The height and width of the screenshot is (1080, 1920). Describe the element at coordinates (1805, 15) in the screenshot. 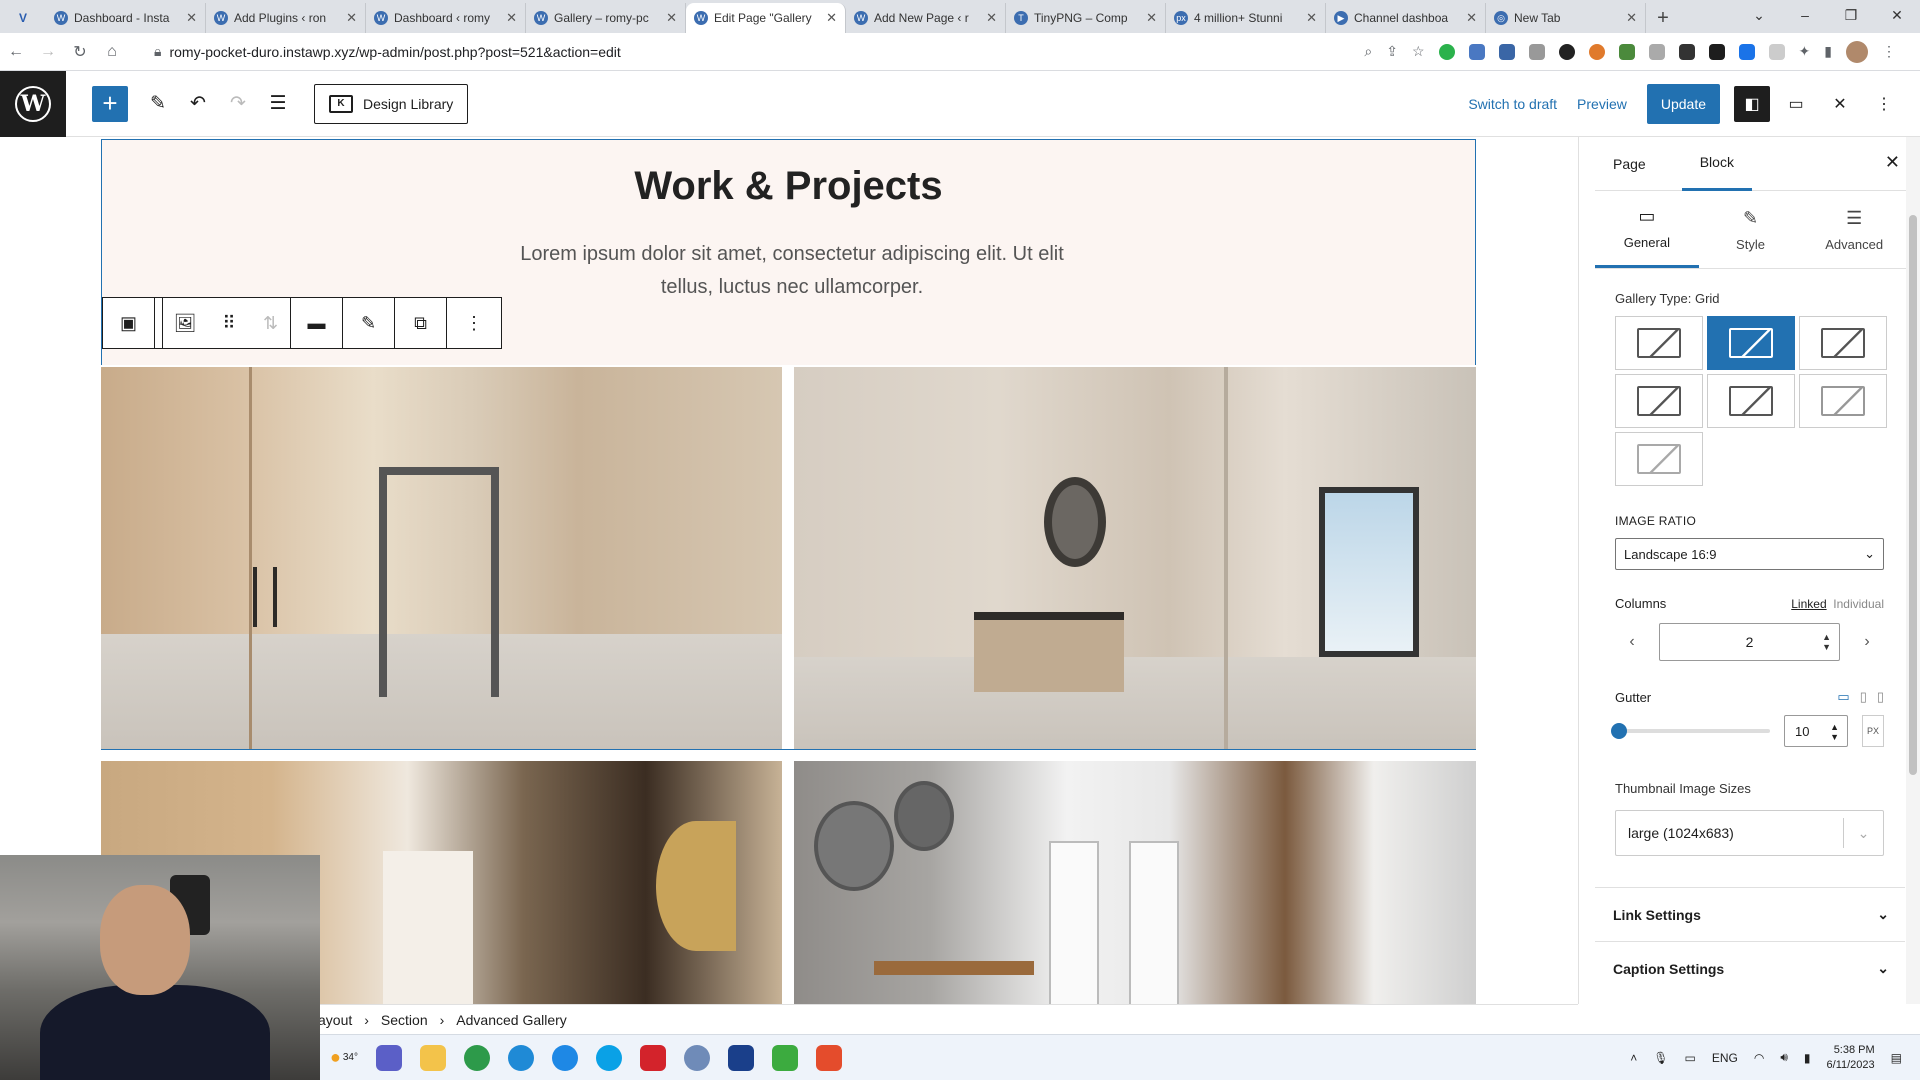

I see `minimize-button: –` at that location.